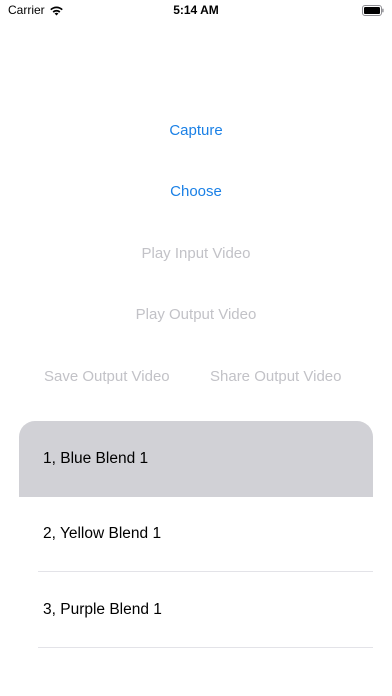 The height and width of the screenshot is (696, 392). I want to click on play-input-video-button: Play Input Video, so click(196, 253).